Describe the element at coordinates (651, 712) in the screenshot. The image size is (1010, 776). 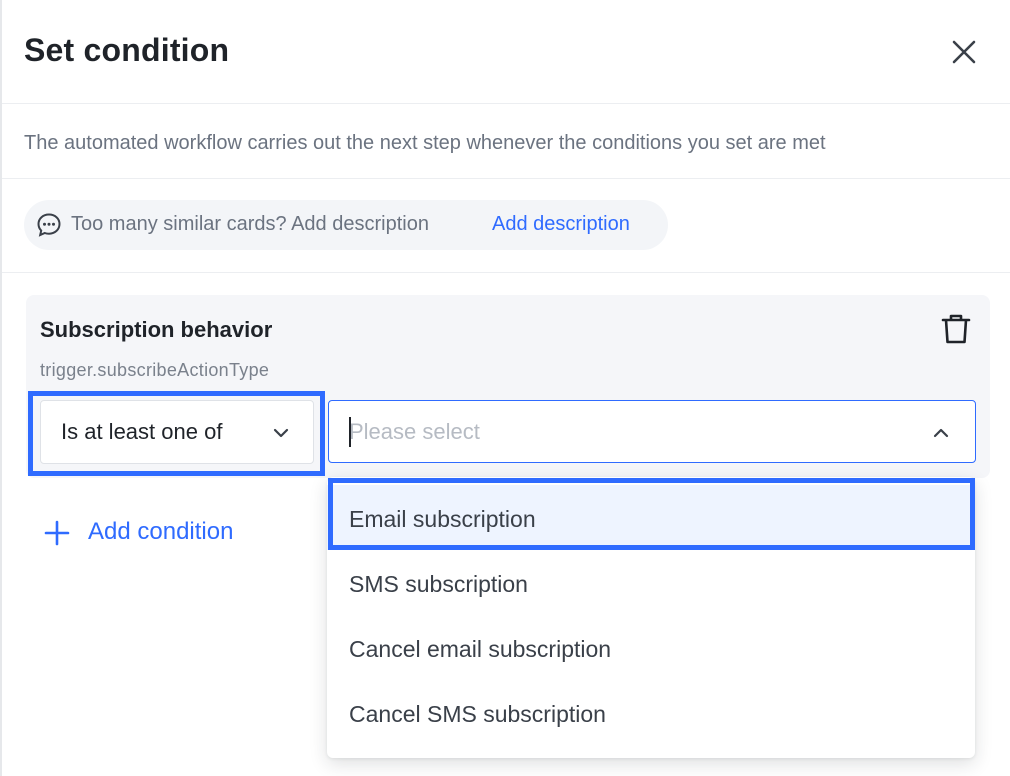
I see `option-cancel-sms-subscription: Cancel SMS subscription` at that location.